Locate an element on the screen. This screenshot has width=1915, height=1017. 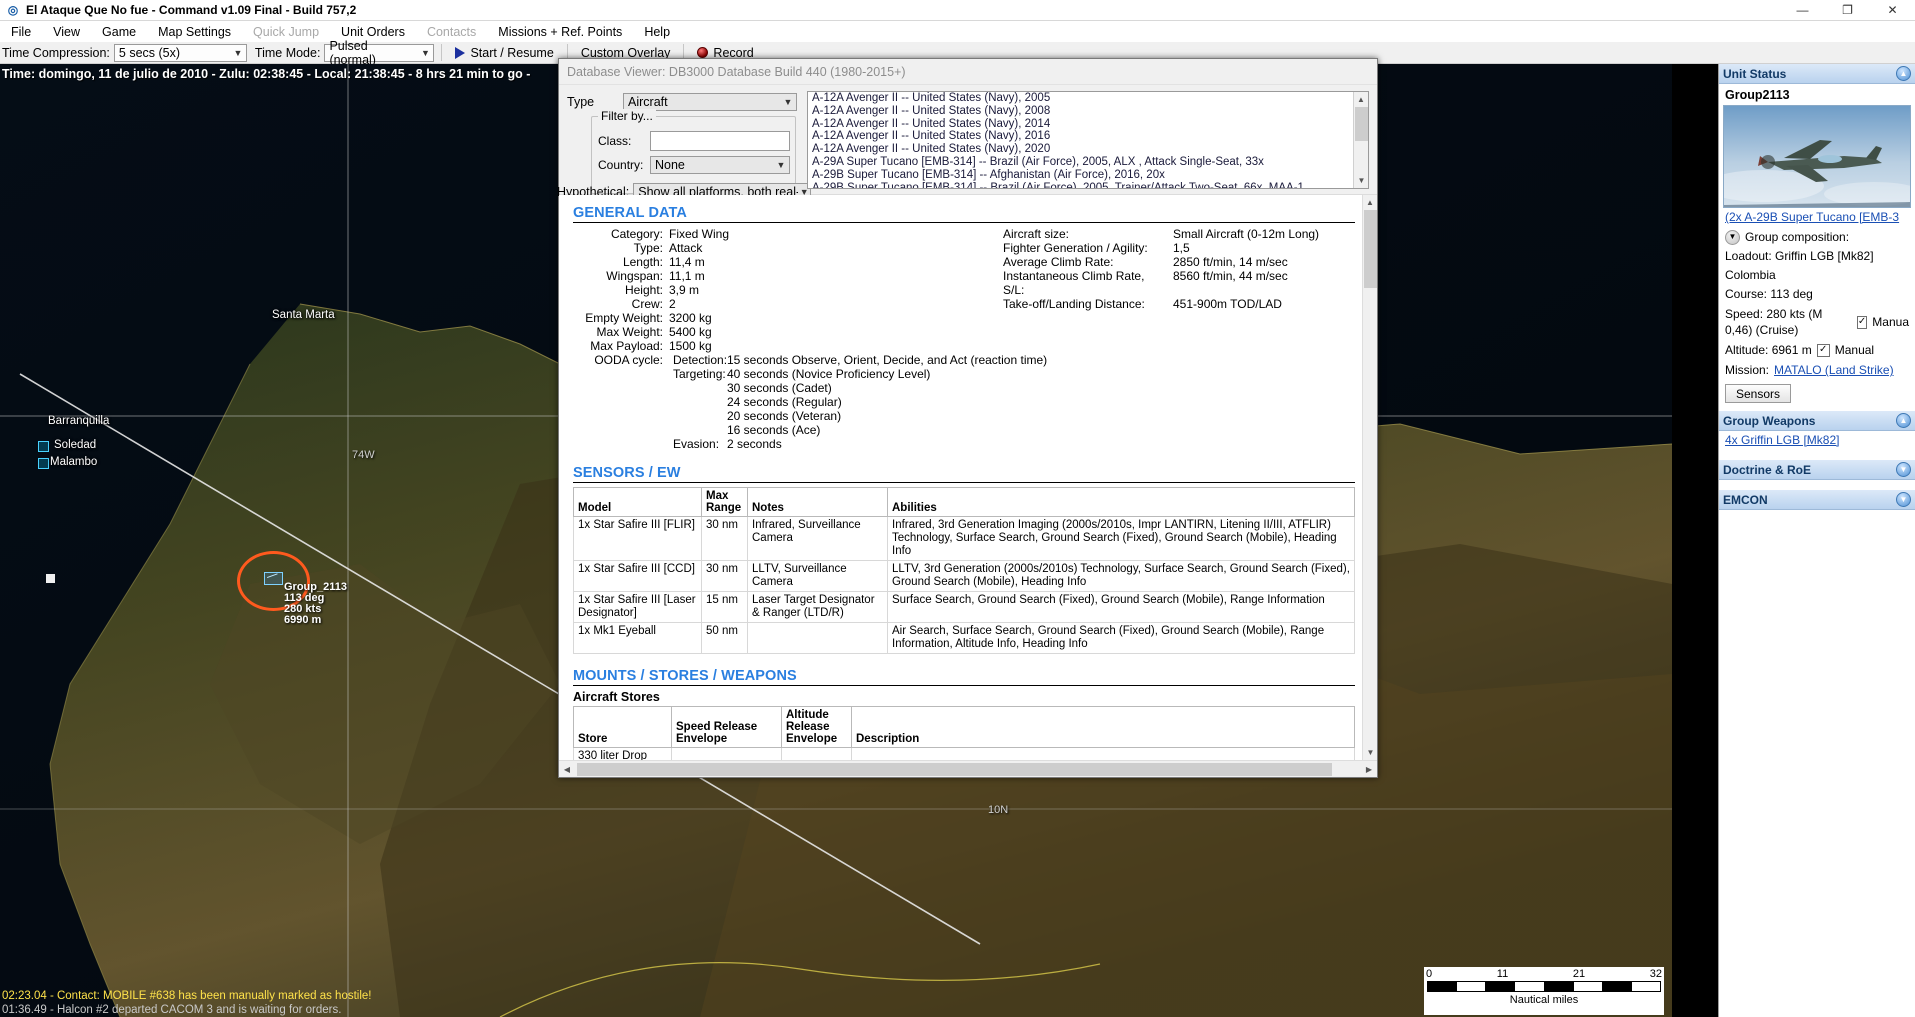
minimize-button: — is located at coordinates (1802, 10).